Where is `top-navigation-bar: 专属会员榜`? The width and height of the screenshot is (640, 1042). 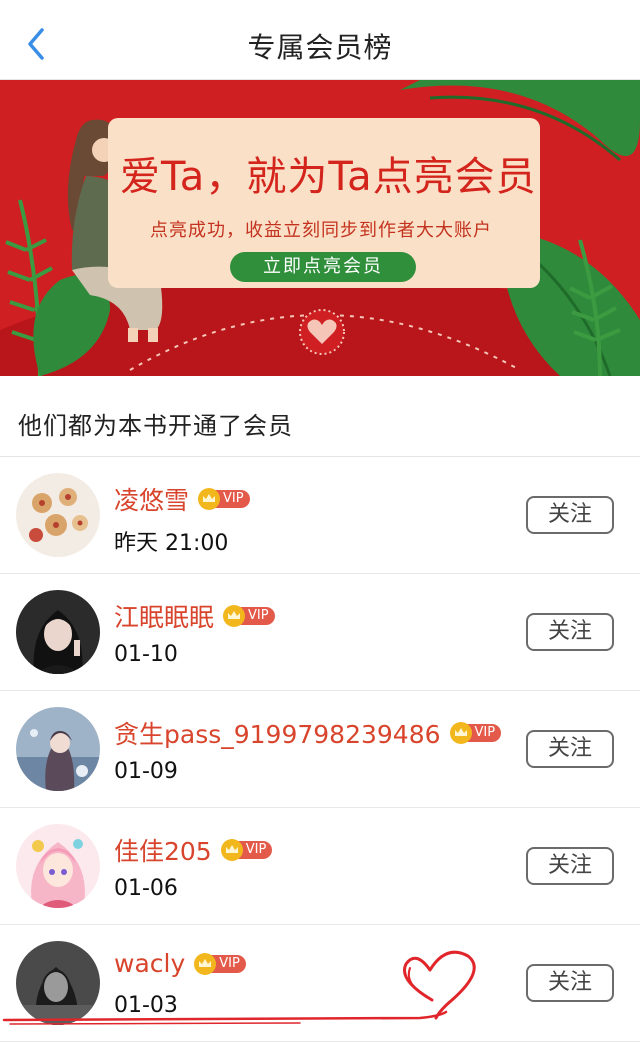
top-navigation-bar: 专属会员榜 is located at coordinates (320, 40).